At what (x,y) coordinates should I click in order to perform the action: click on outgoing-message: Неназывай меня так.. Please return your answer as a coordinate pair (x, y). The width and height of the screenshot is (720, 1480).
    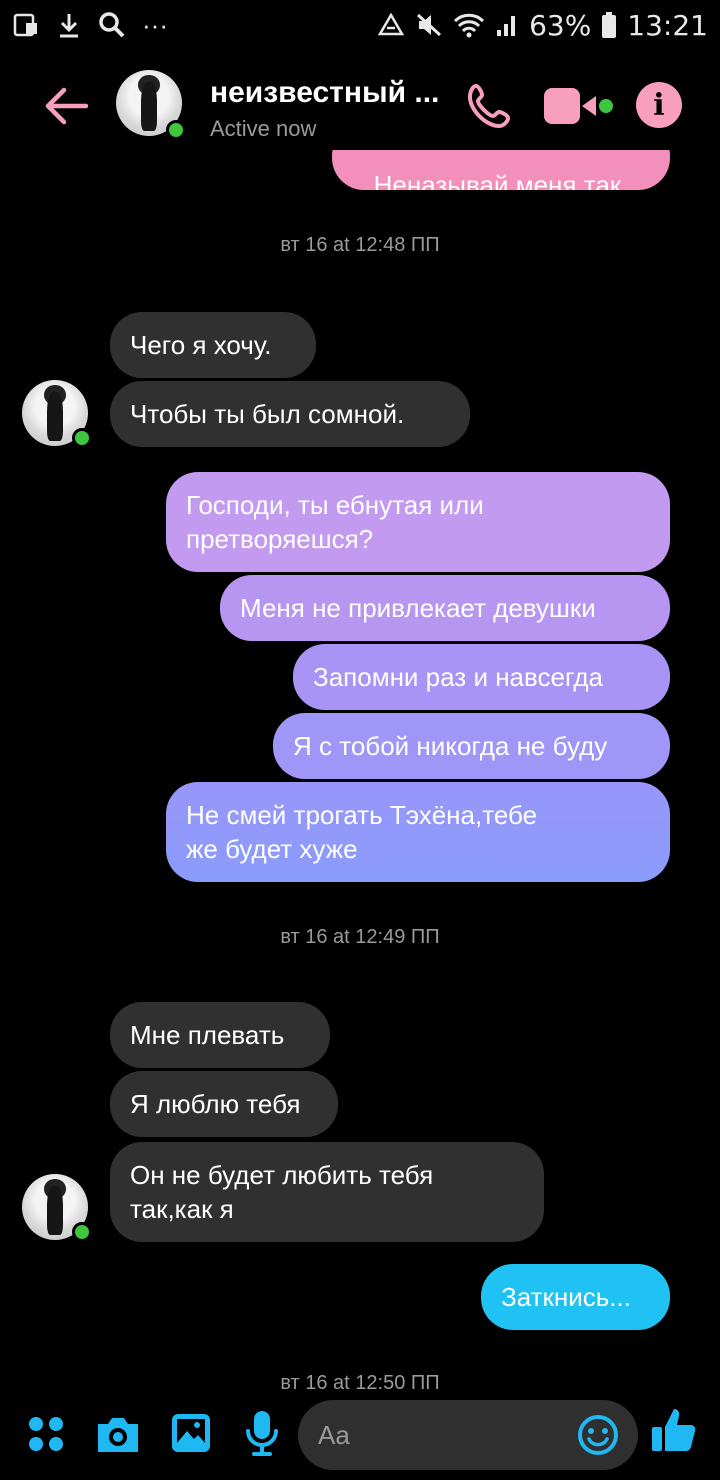
    Looking at the image, I should click on (501, 170).